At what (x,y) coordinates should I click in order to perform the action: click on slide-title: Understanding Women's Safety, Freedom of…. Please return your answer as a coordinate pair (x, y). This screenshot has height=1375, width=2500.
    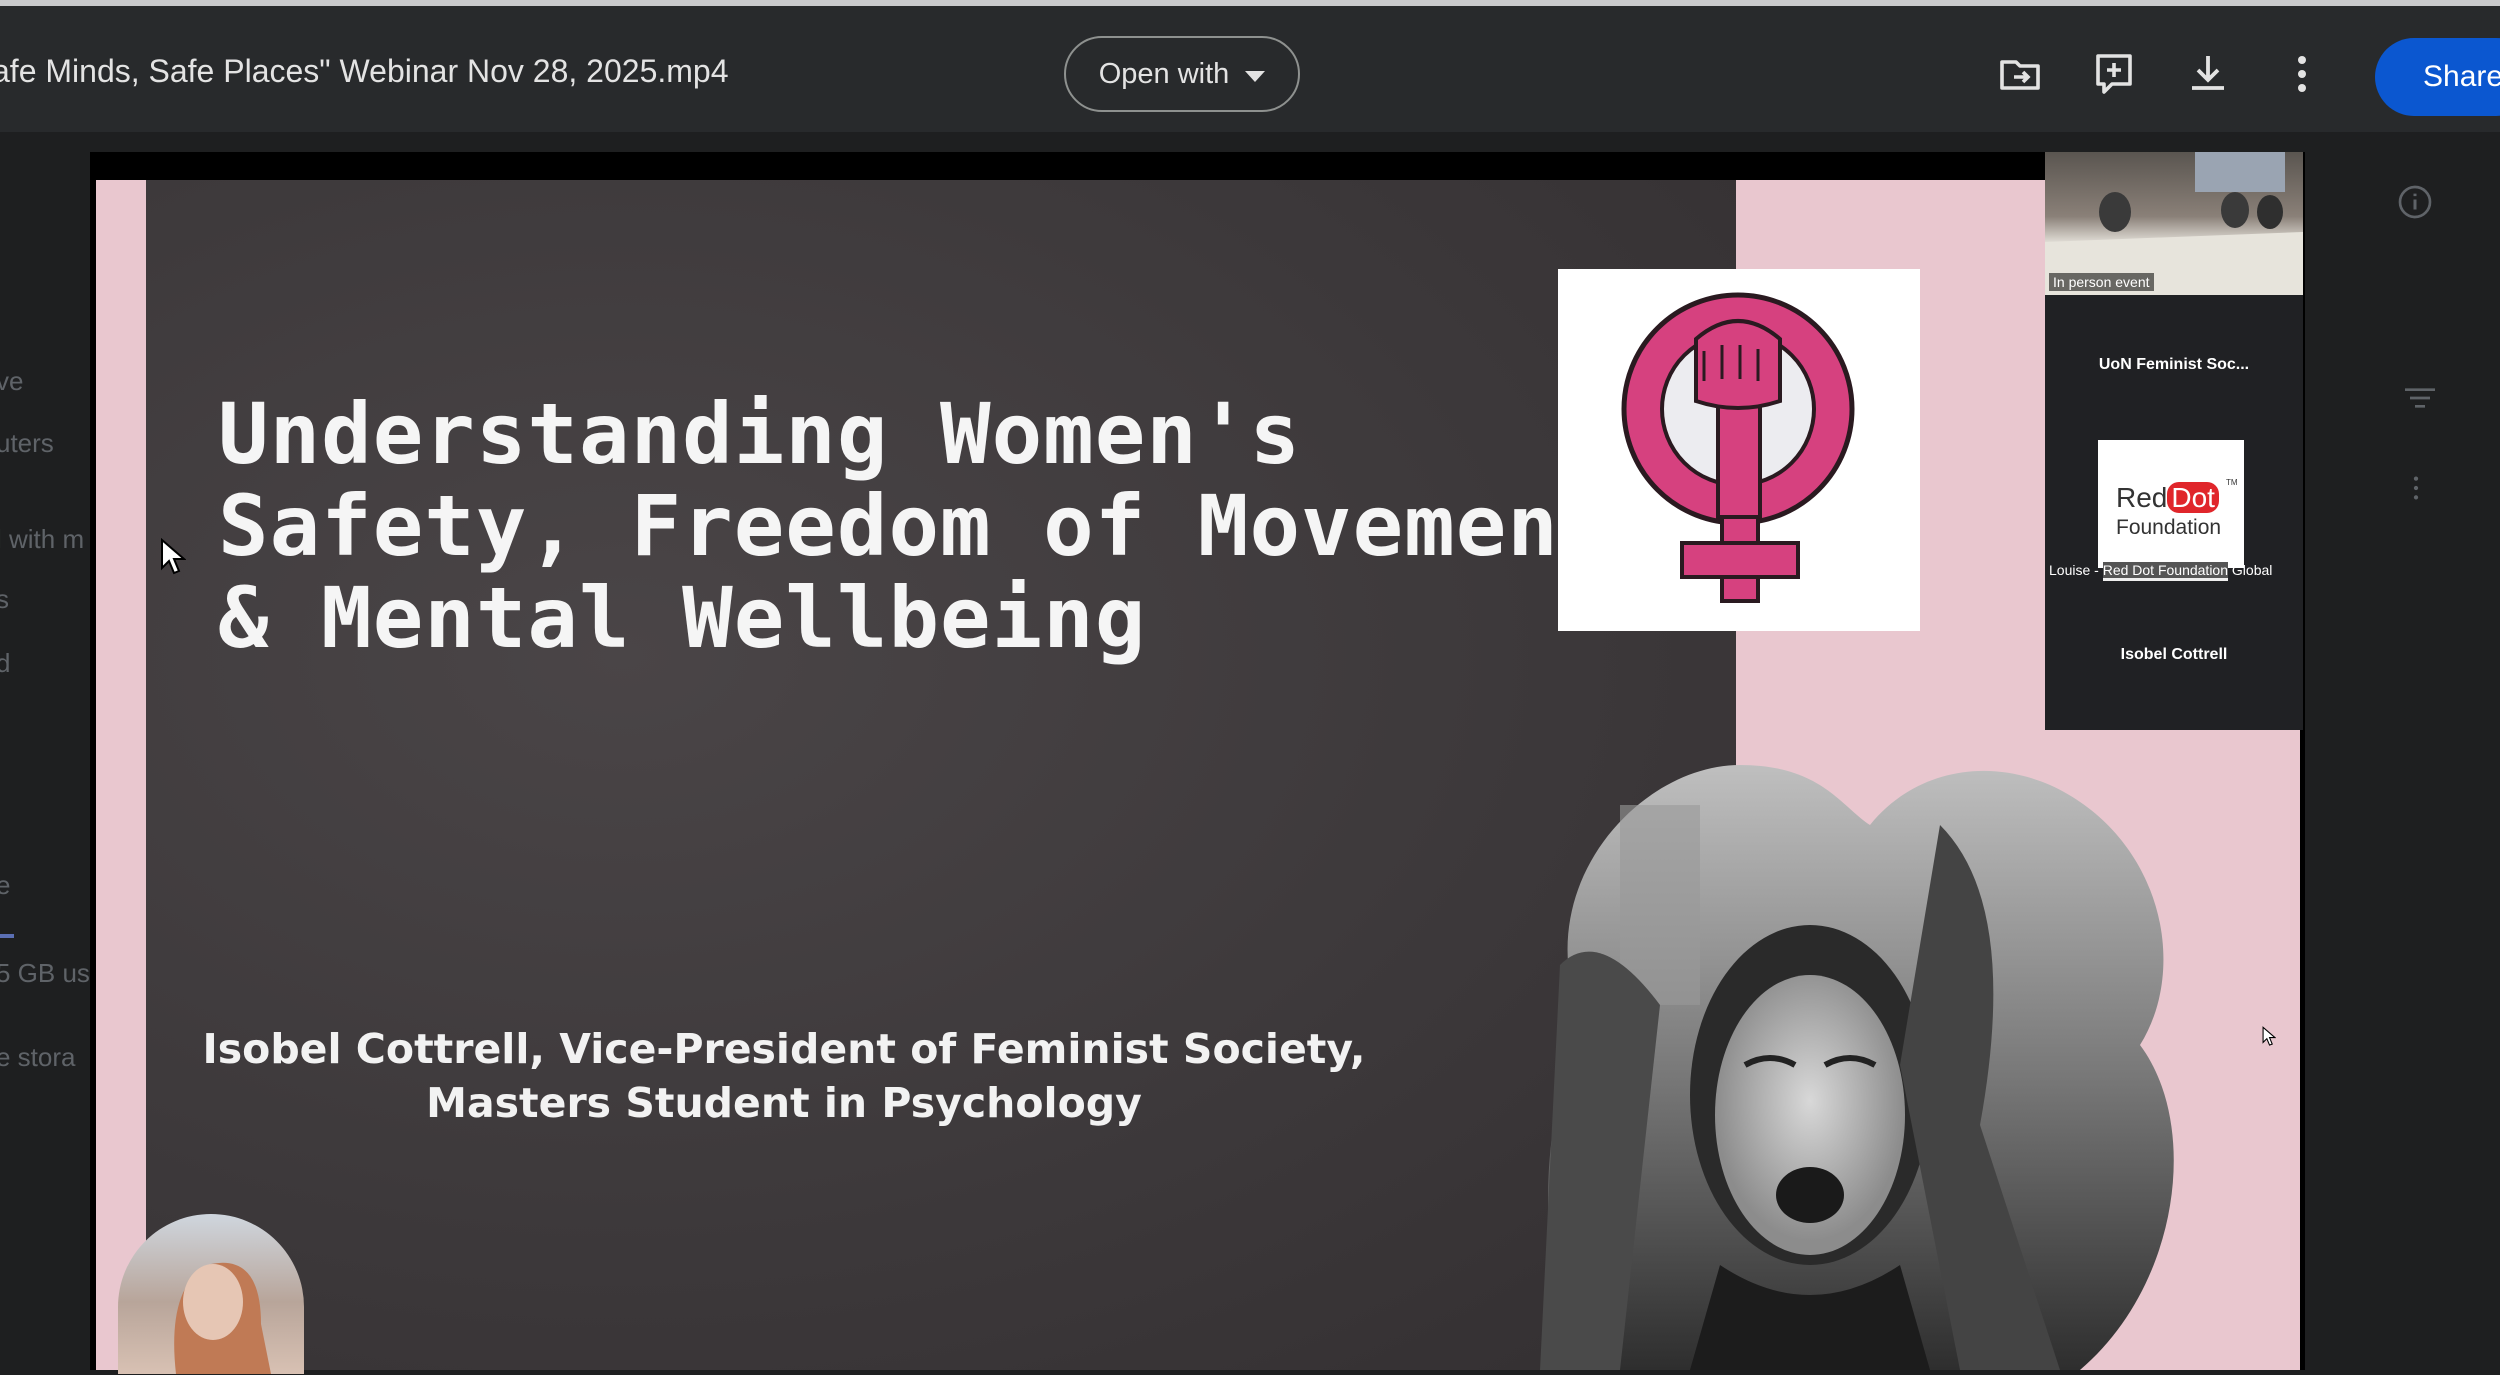
    Looking at the image, I should click on (914, 526).